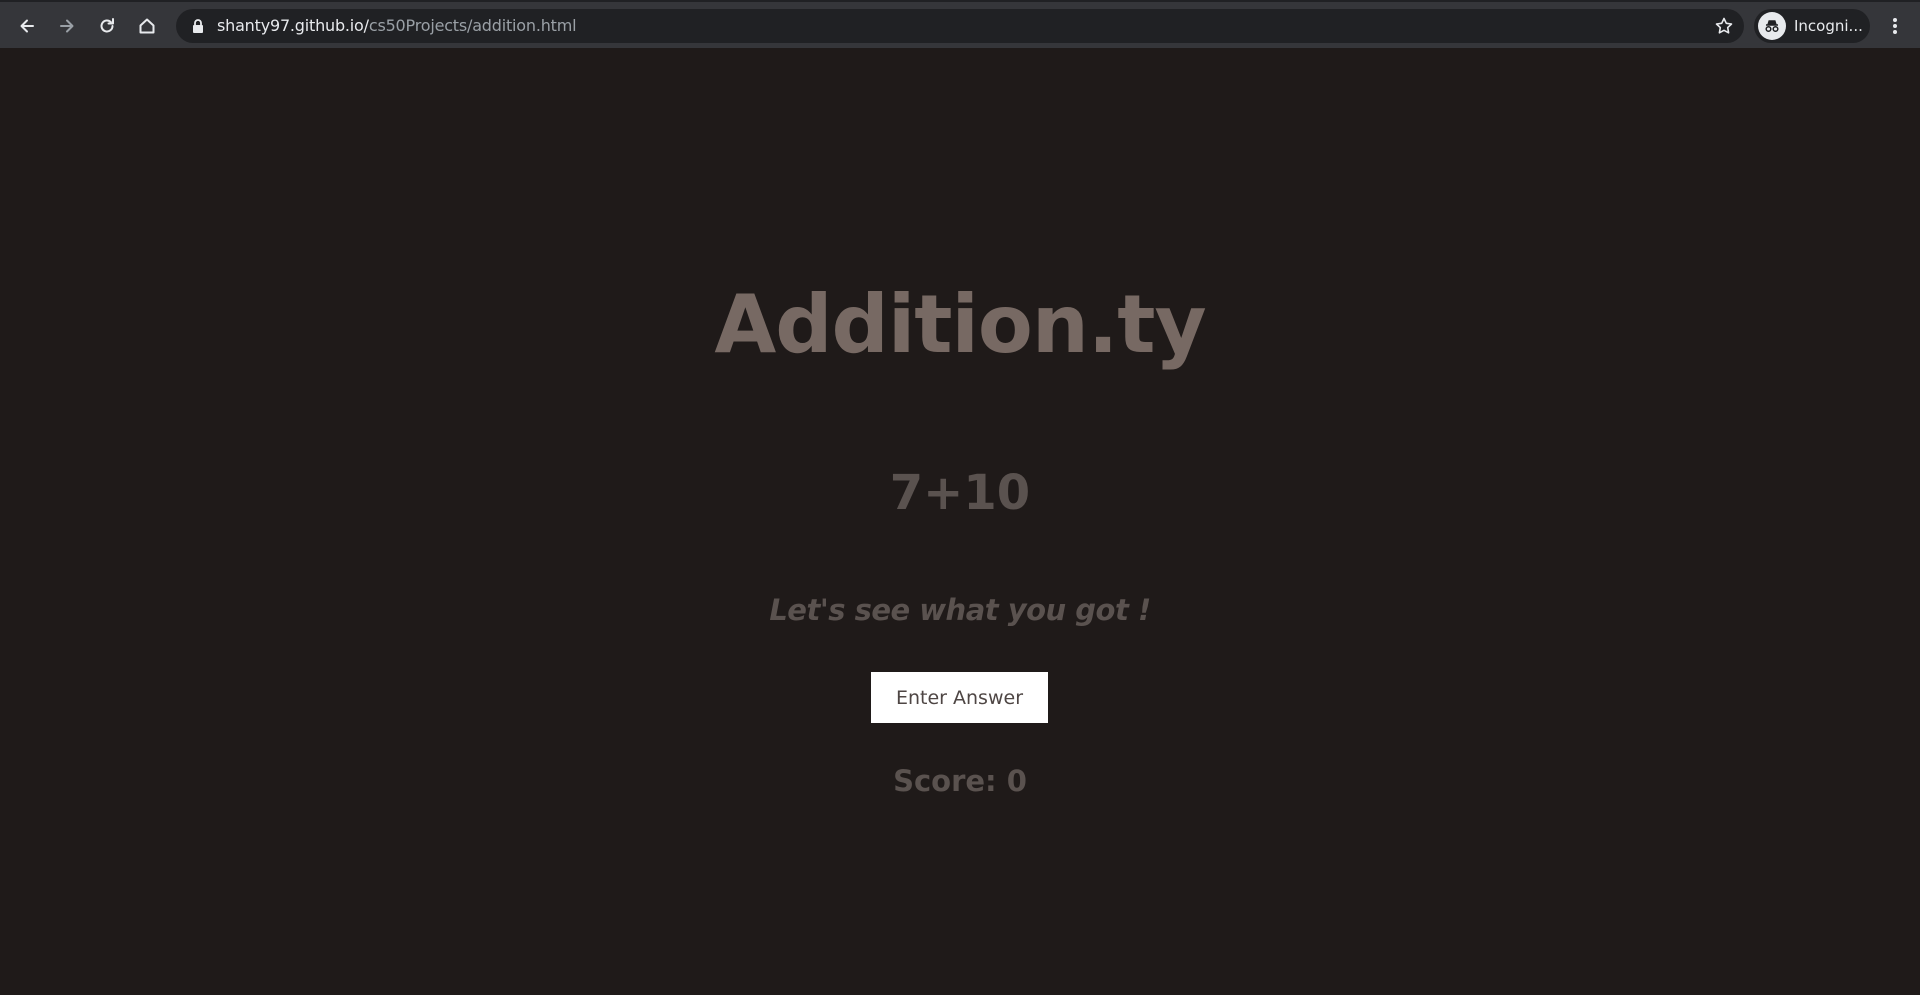  I want to click on bookmark-button, so click(1724, 26).